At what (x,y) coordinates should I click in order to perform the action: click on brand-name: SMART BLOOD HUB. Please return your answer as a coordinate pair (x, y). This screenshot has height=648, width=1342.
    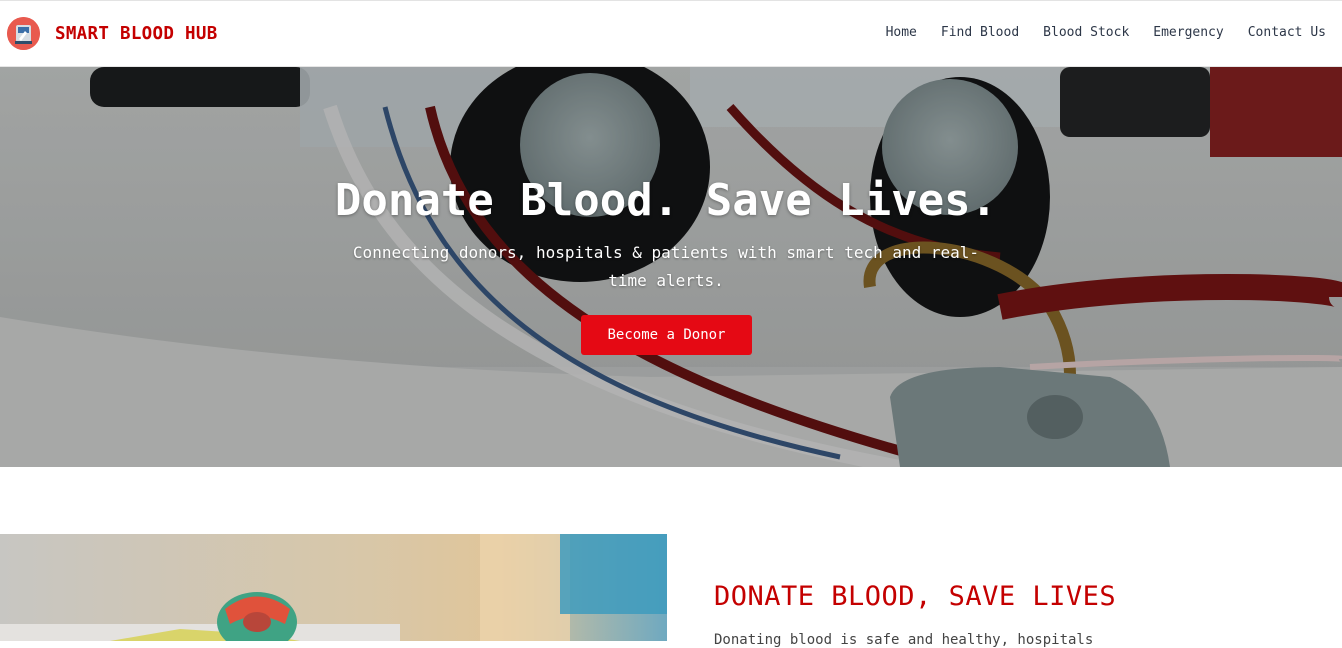
    Looking at the image, I should click on (136, 33).